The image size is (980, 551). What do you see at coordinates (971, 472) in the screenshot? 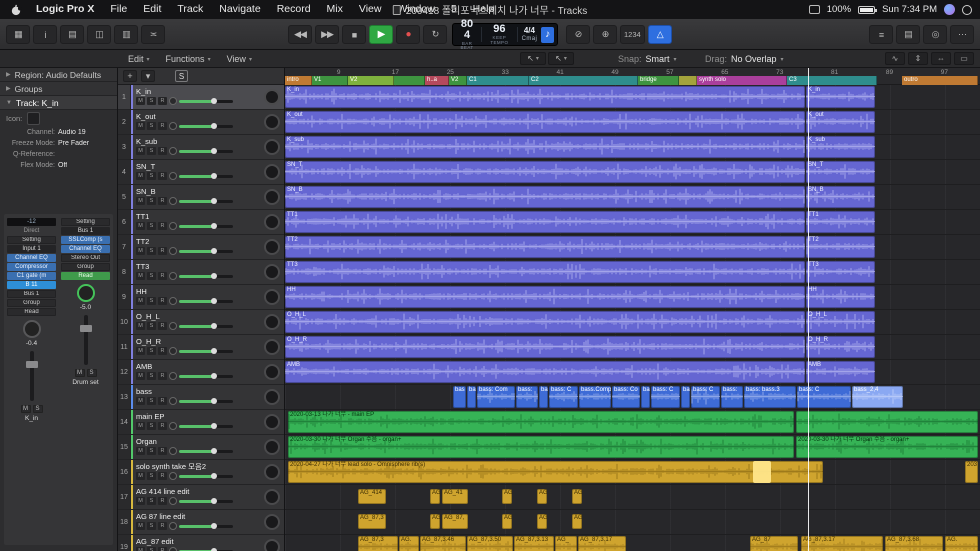
I see `audio-region: 203` at bounding box center [971, 472].